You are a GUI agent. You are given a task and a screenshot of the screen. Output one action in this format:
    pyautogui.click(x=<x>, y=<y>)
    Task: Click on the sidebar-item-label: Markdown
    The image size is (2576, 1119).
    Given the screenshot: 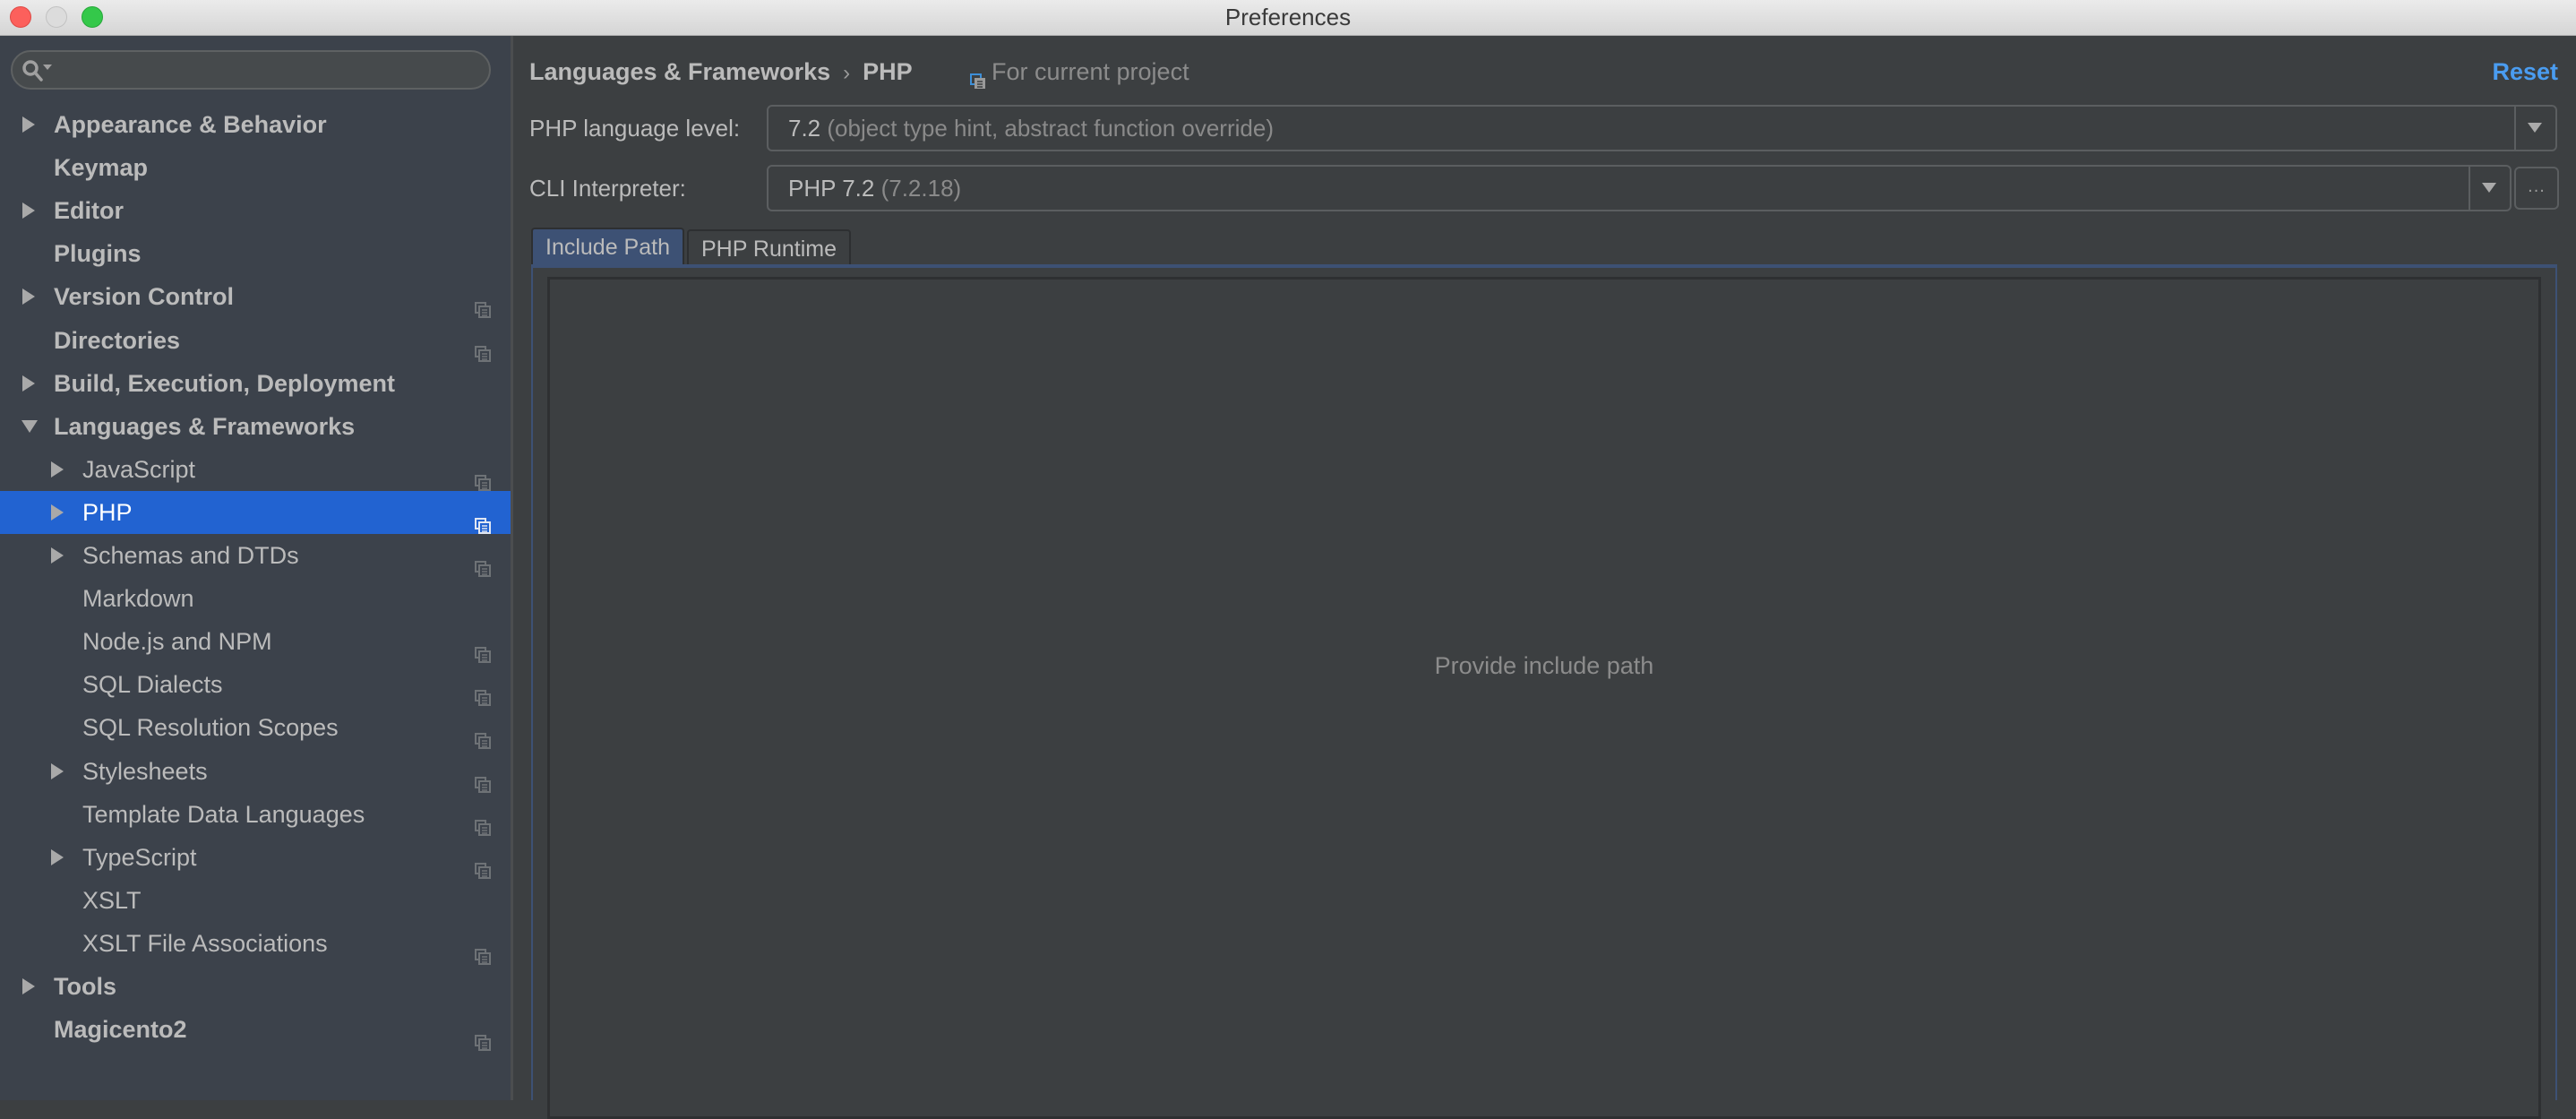 What is the action you would take?
    pyautogui.click(x=138, y=599)
    